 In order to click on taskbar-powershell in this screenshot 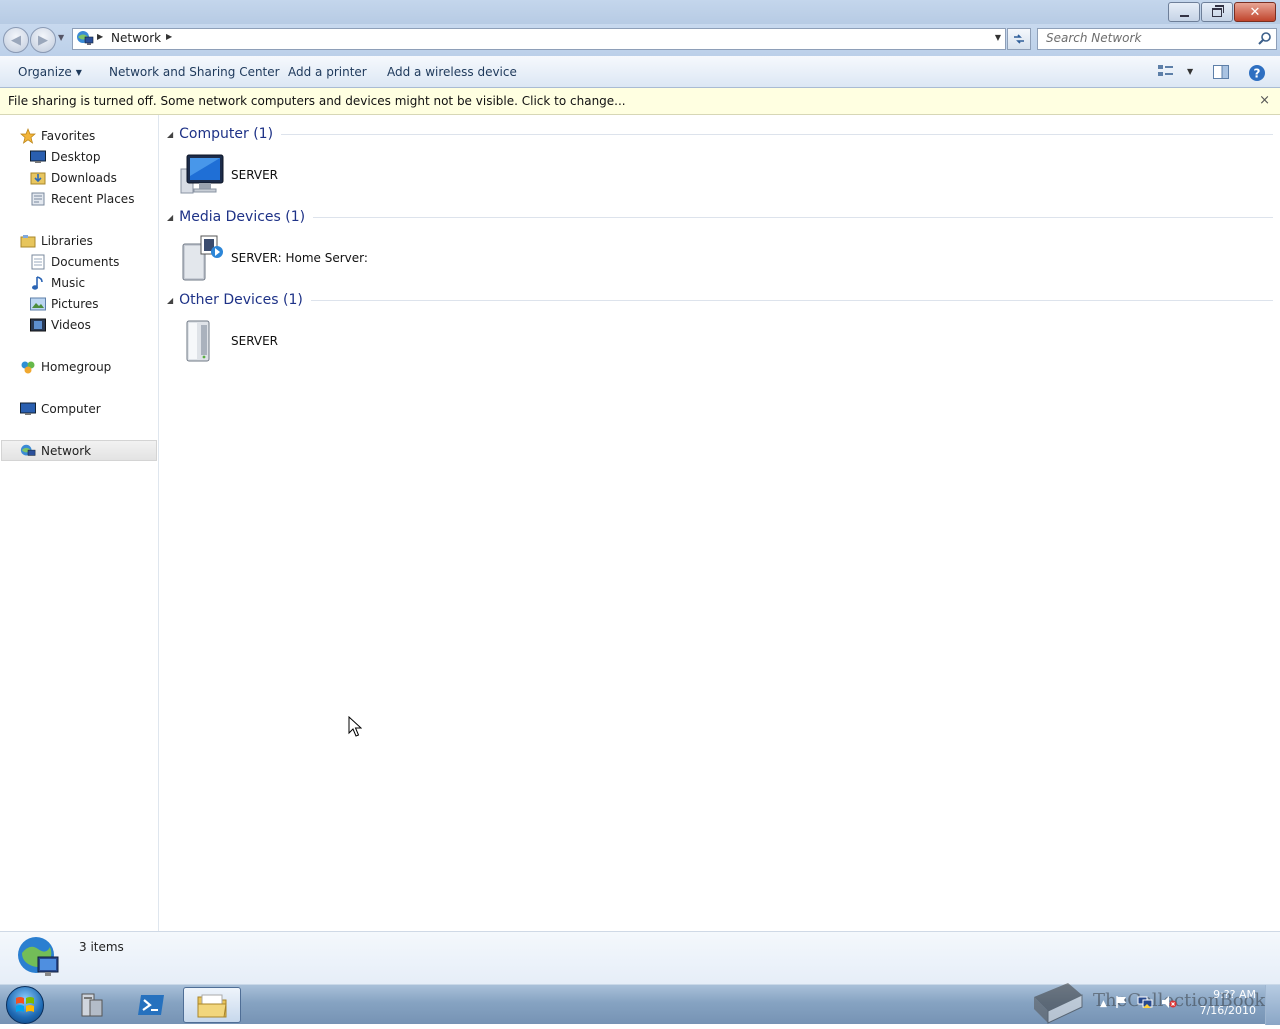, I will do `click(151, 1005)`.